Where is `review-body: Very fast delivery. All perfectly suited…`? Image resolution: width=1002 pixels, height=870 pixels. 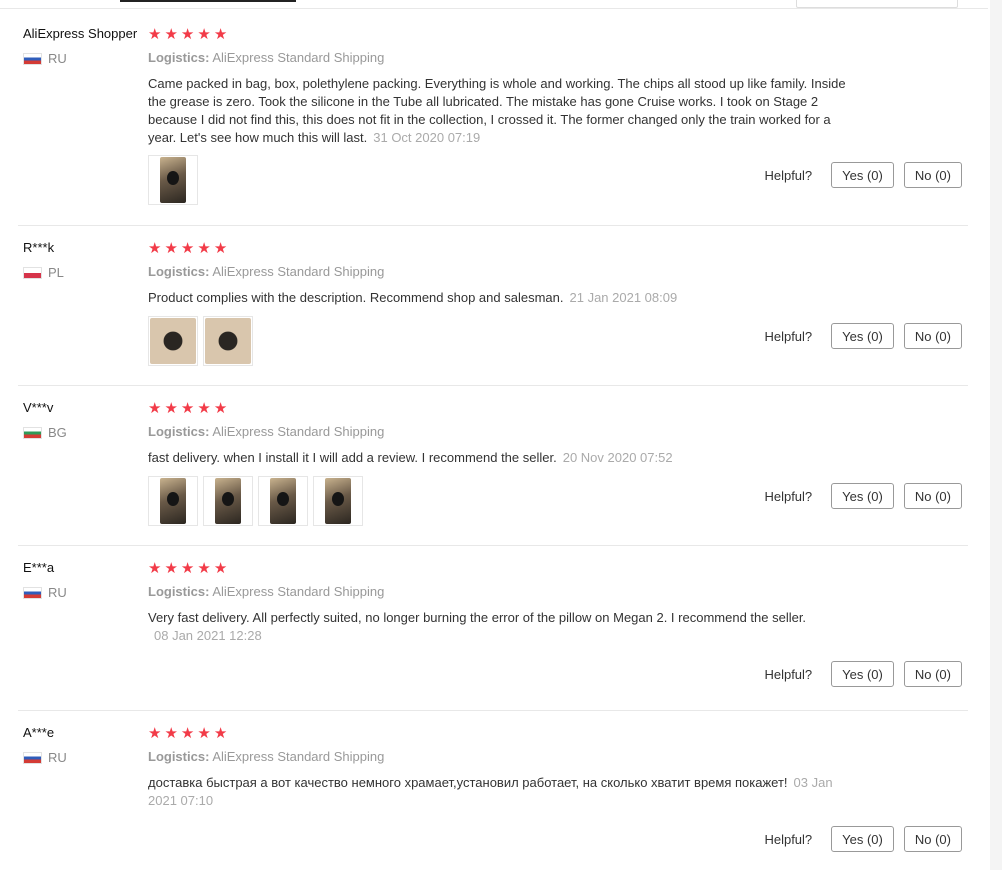
review-body: Very fast delivery. All perfectly suited… is located at coordinates (477, 617).